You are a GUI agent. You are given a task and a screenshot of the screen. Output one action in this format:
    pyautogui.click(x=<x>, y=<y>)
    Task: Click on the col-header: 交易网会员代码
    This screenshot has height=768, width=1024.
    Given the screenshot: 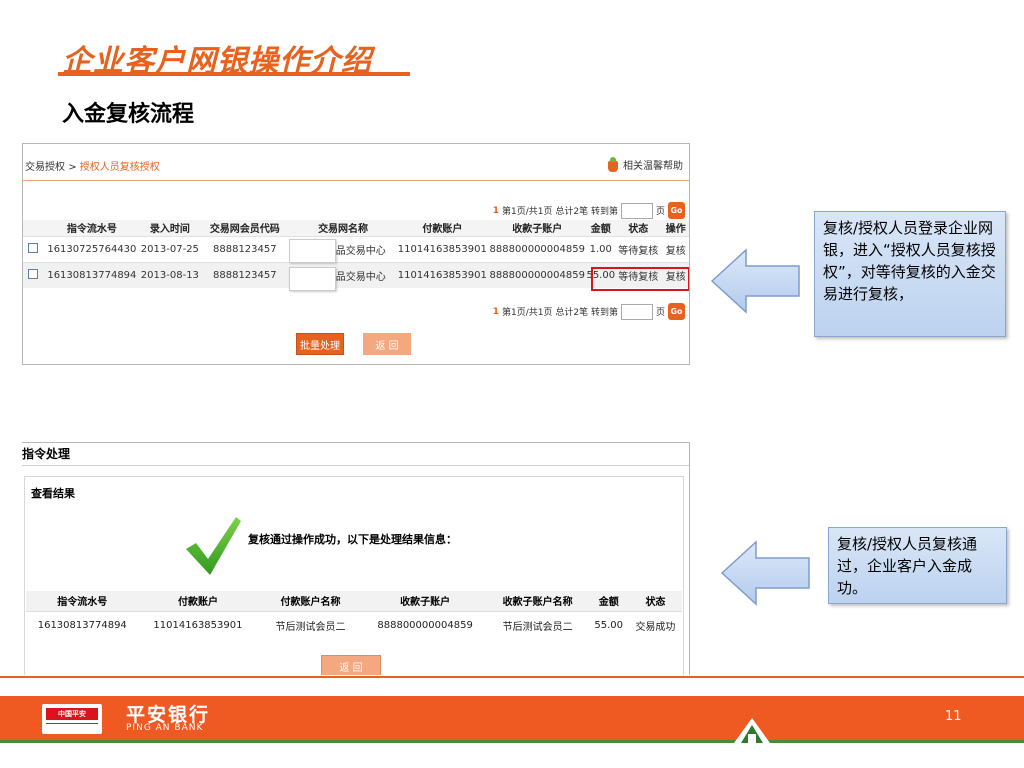 What is the action you would take?
    pyautogui.click(x=245, y=228)
    